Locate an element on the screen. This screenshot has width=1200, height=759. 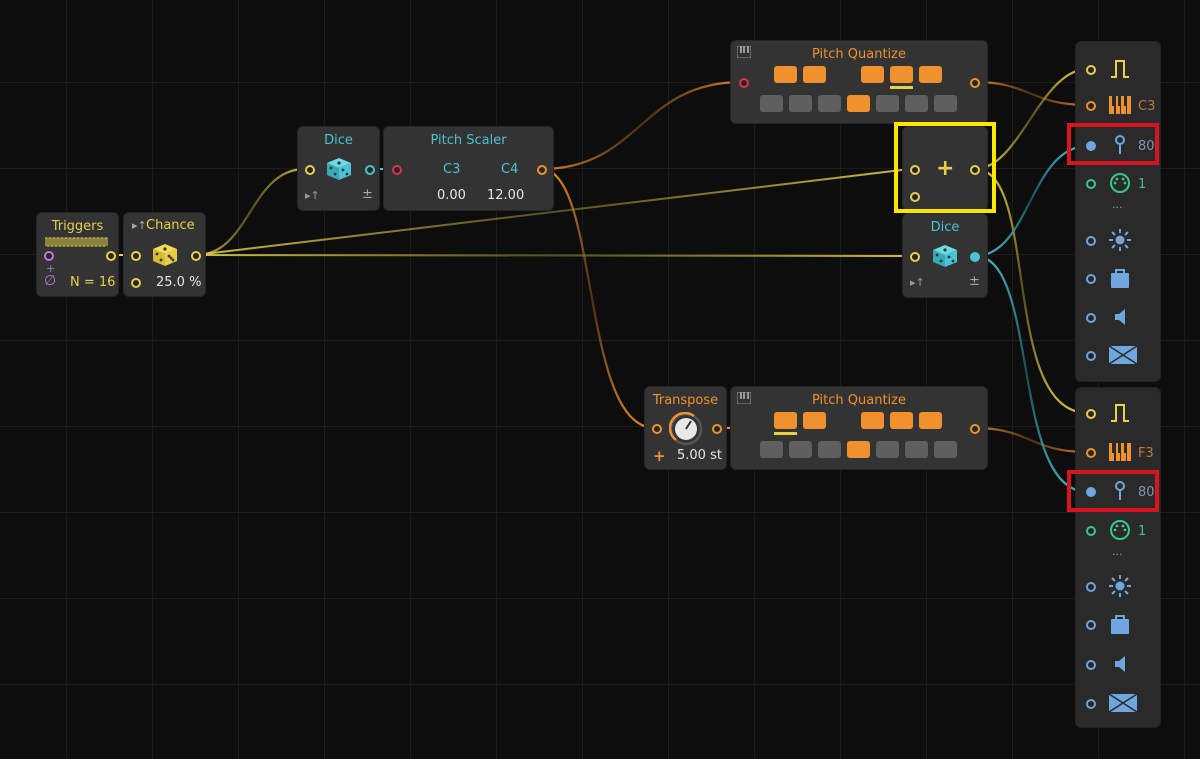
triggers-output-port is located at coordinates (111, 256).